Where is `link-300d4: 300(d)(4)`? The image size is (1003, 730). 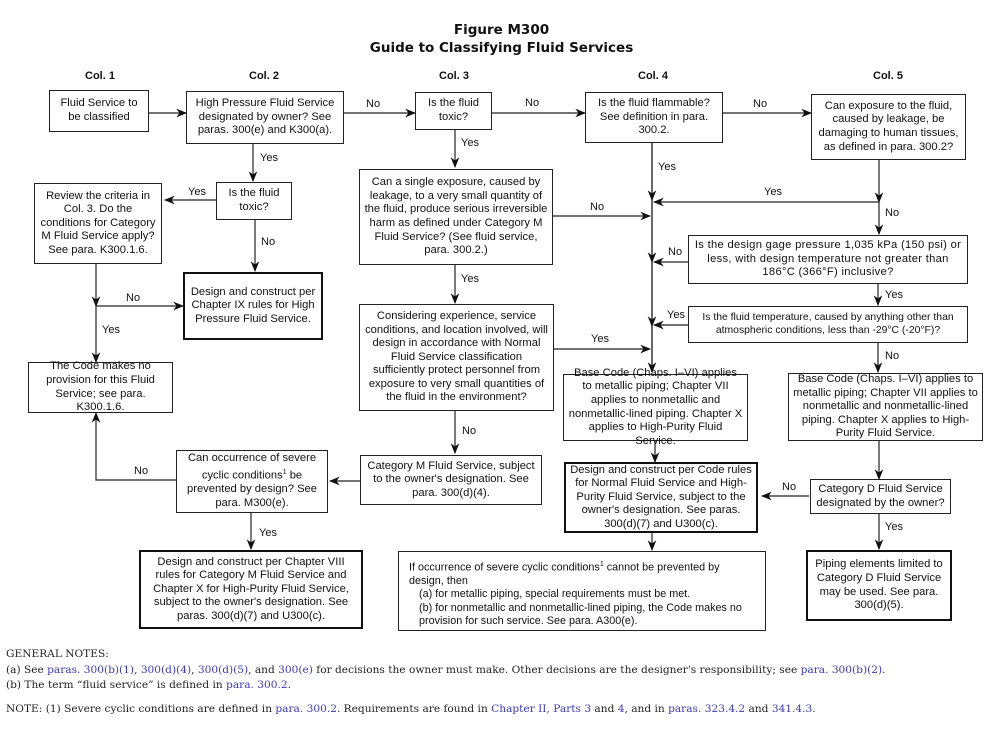
link-300d4: 300(d)(4) is located at coordinates (166, 670).